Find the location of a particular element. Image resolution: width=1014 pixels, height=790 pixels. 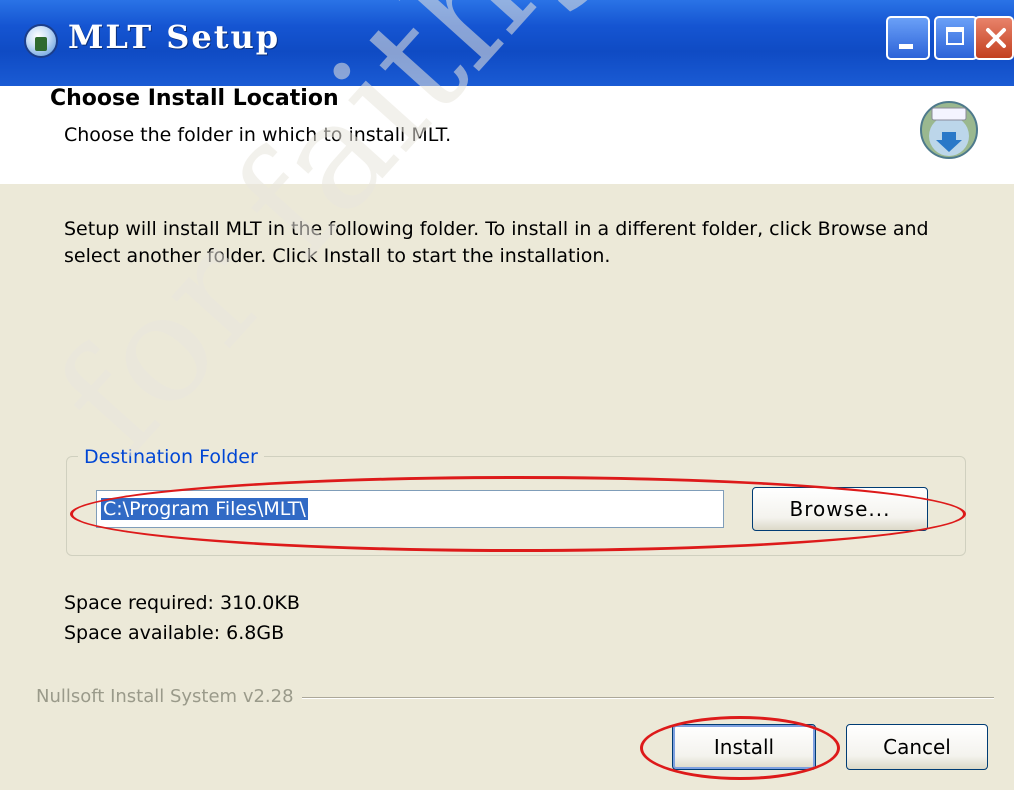

close-button is located at coordinates (994, 38).